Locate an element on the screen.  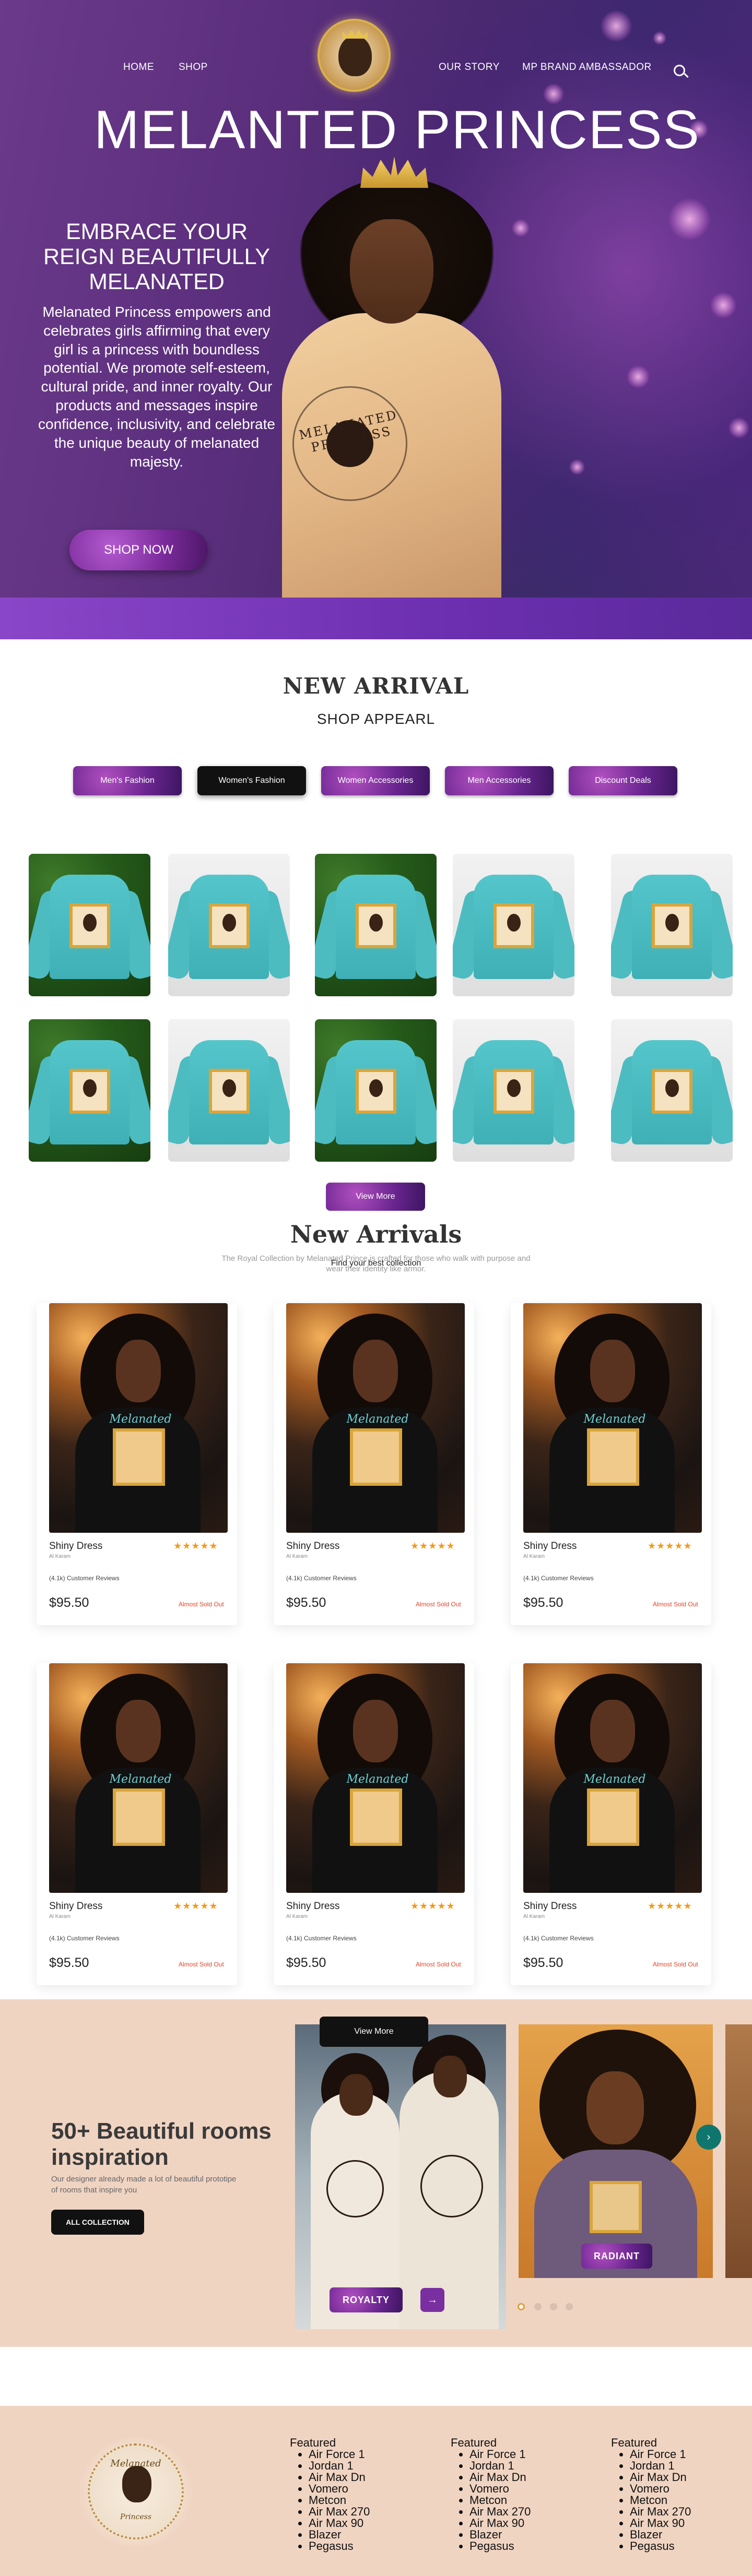
all-collection-button: ALL COLLECTION is located at coordinates (98, 2222).